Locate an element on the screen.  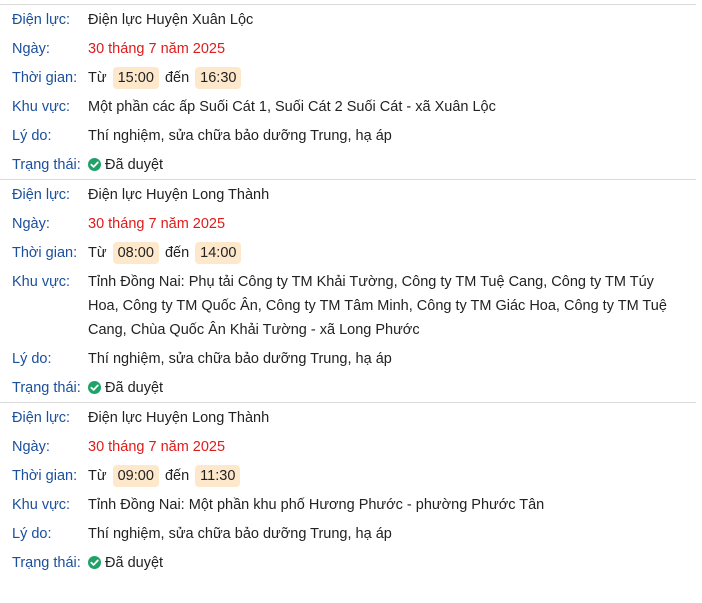
start-time-chip: 08:00 is located at coordinates (135, 253).